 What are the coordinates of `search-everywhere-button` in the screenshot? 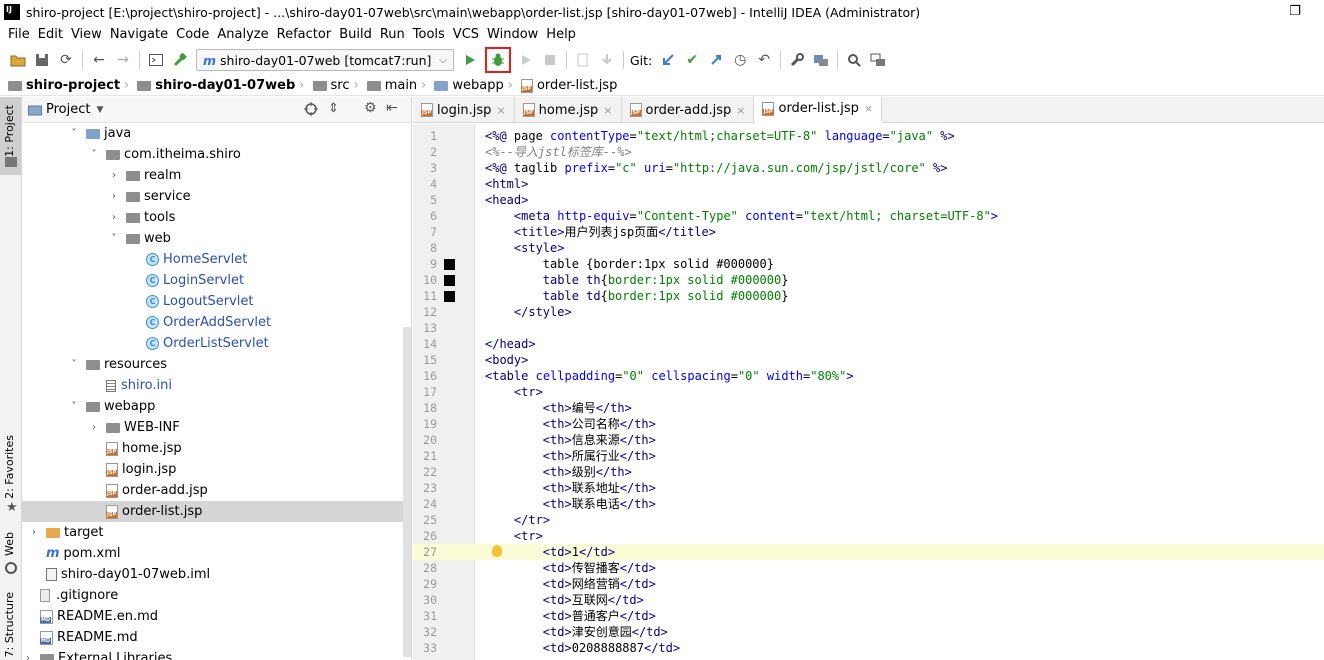 It's located at (854, 60).